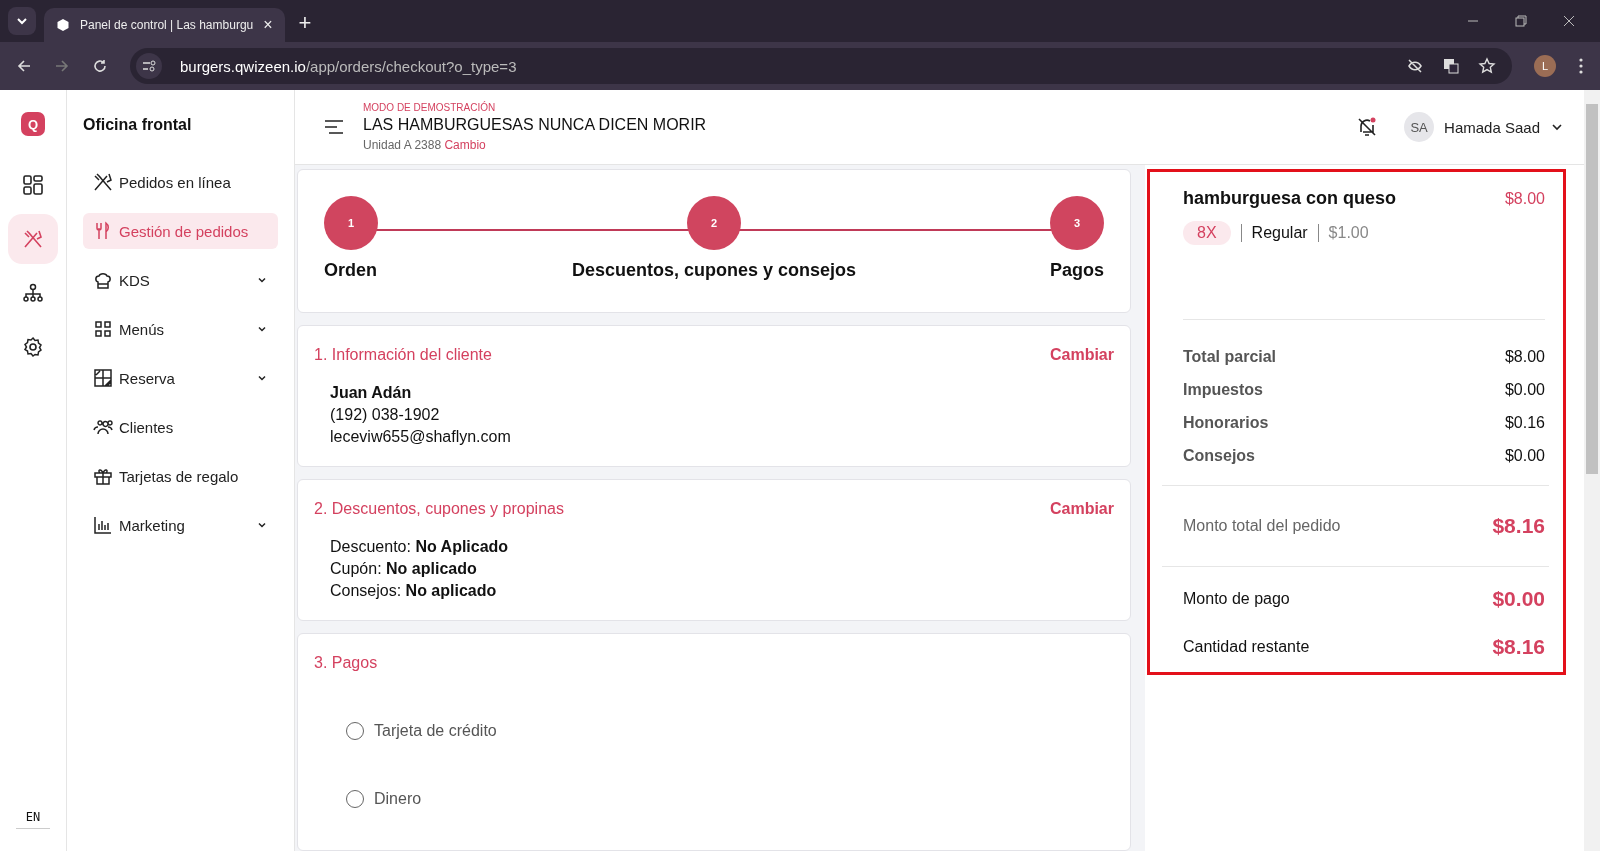  Describe the element at coordinates (33, 124) in the screenshot. I see `logo: Q` at that location.